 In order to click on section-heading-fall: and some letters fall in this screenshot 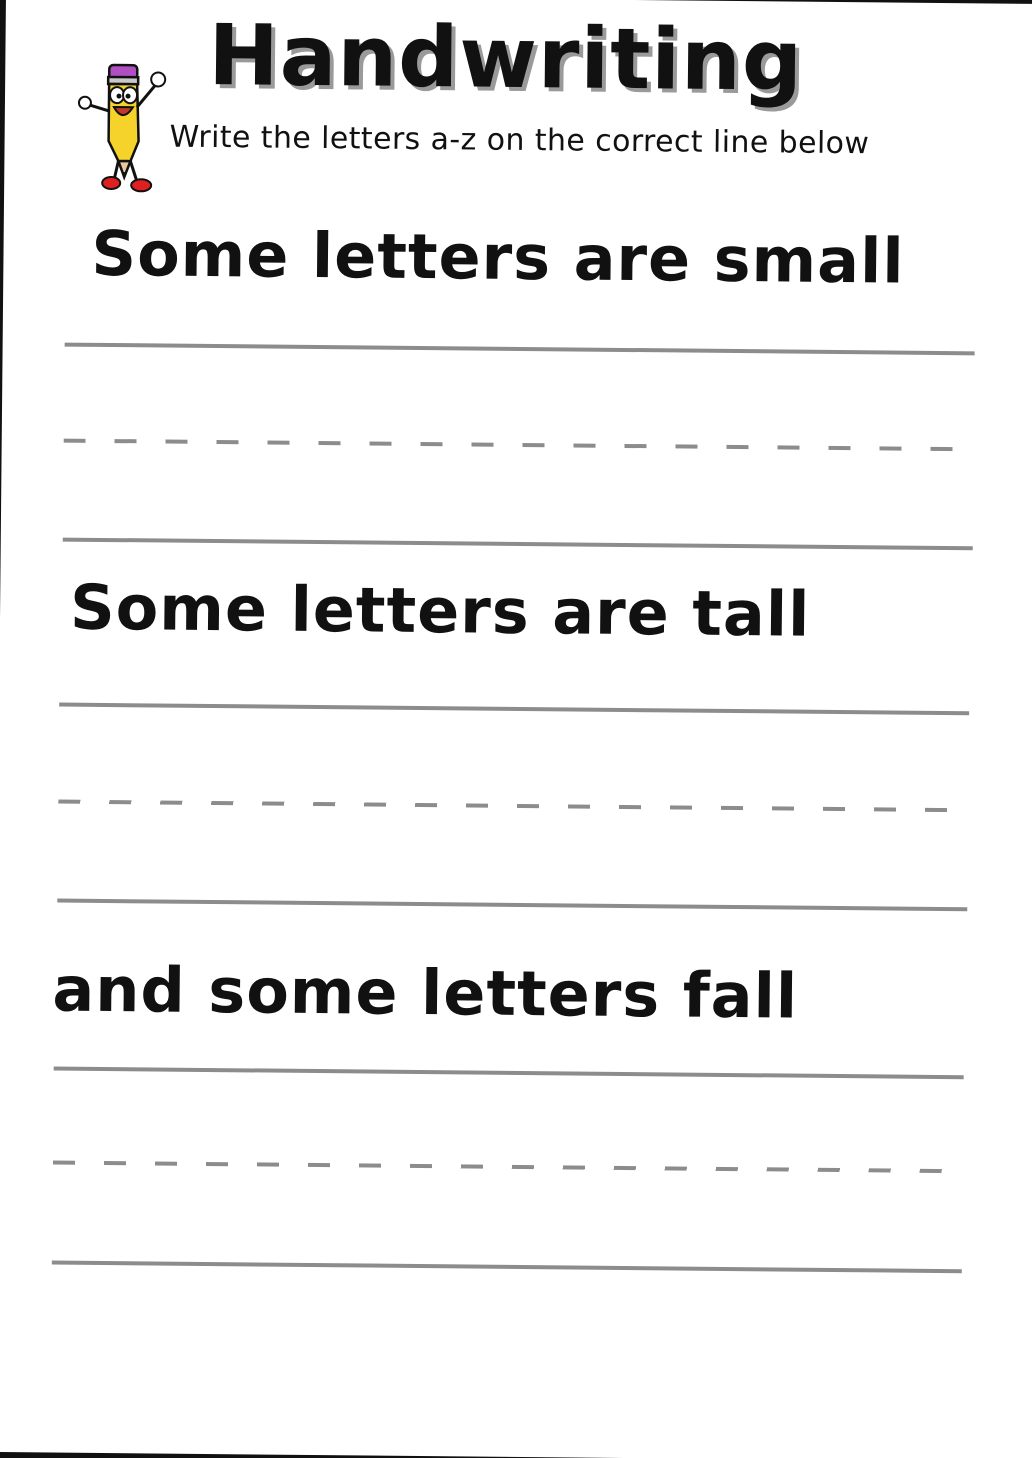, I will do `click(425, 992)`.